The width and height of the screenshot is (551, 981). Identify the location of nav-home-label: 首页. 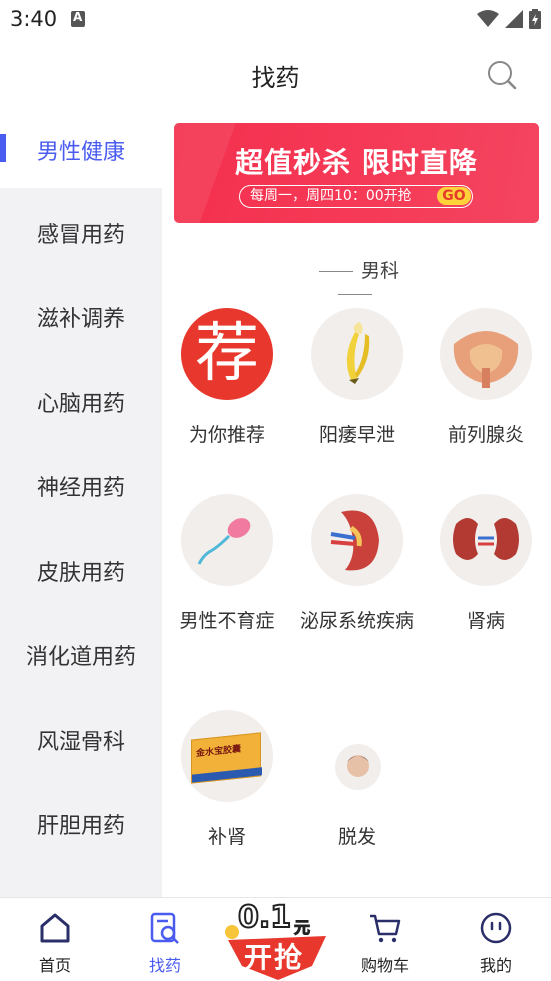
(54, 965).